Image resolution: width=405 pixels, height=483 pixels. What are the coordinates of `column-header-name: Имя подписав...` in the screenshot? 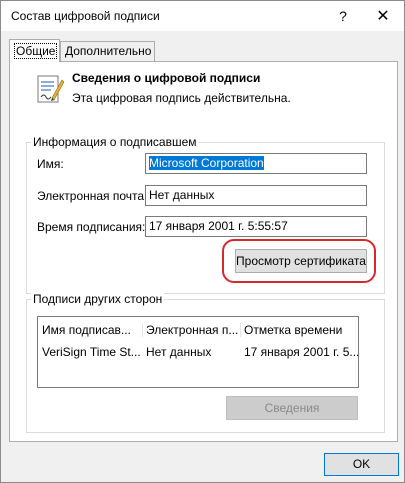 It's located at (90, 330).